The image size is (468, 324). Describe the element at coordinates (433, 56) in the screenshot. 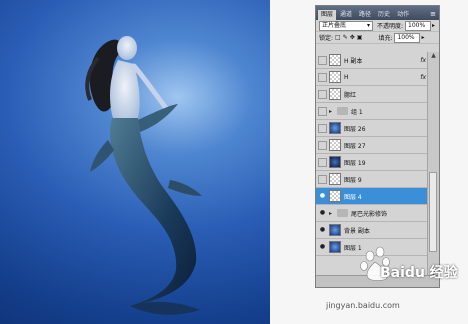

I see `scroll-up-icon: ▲` at that location.